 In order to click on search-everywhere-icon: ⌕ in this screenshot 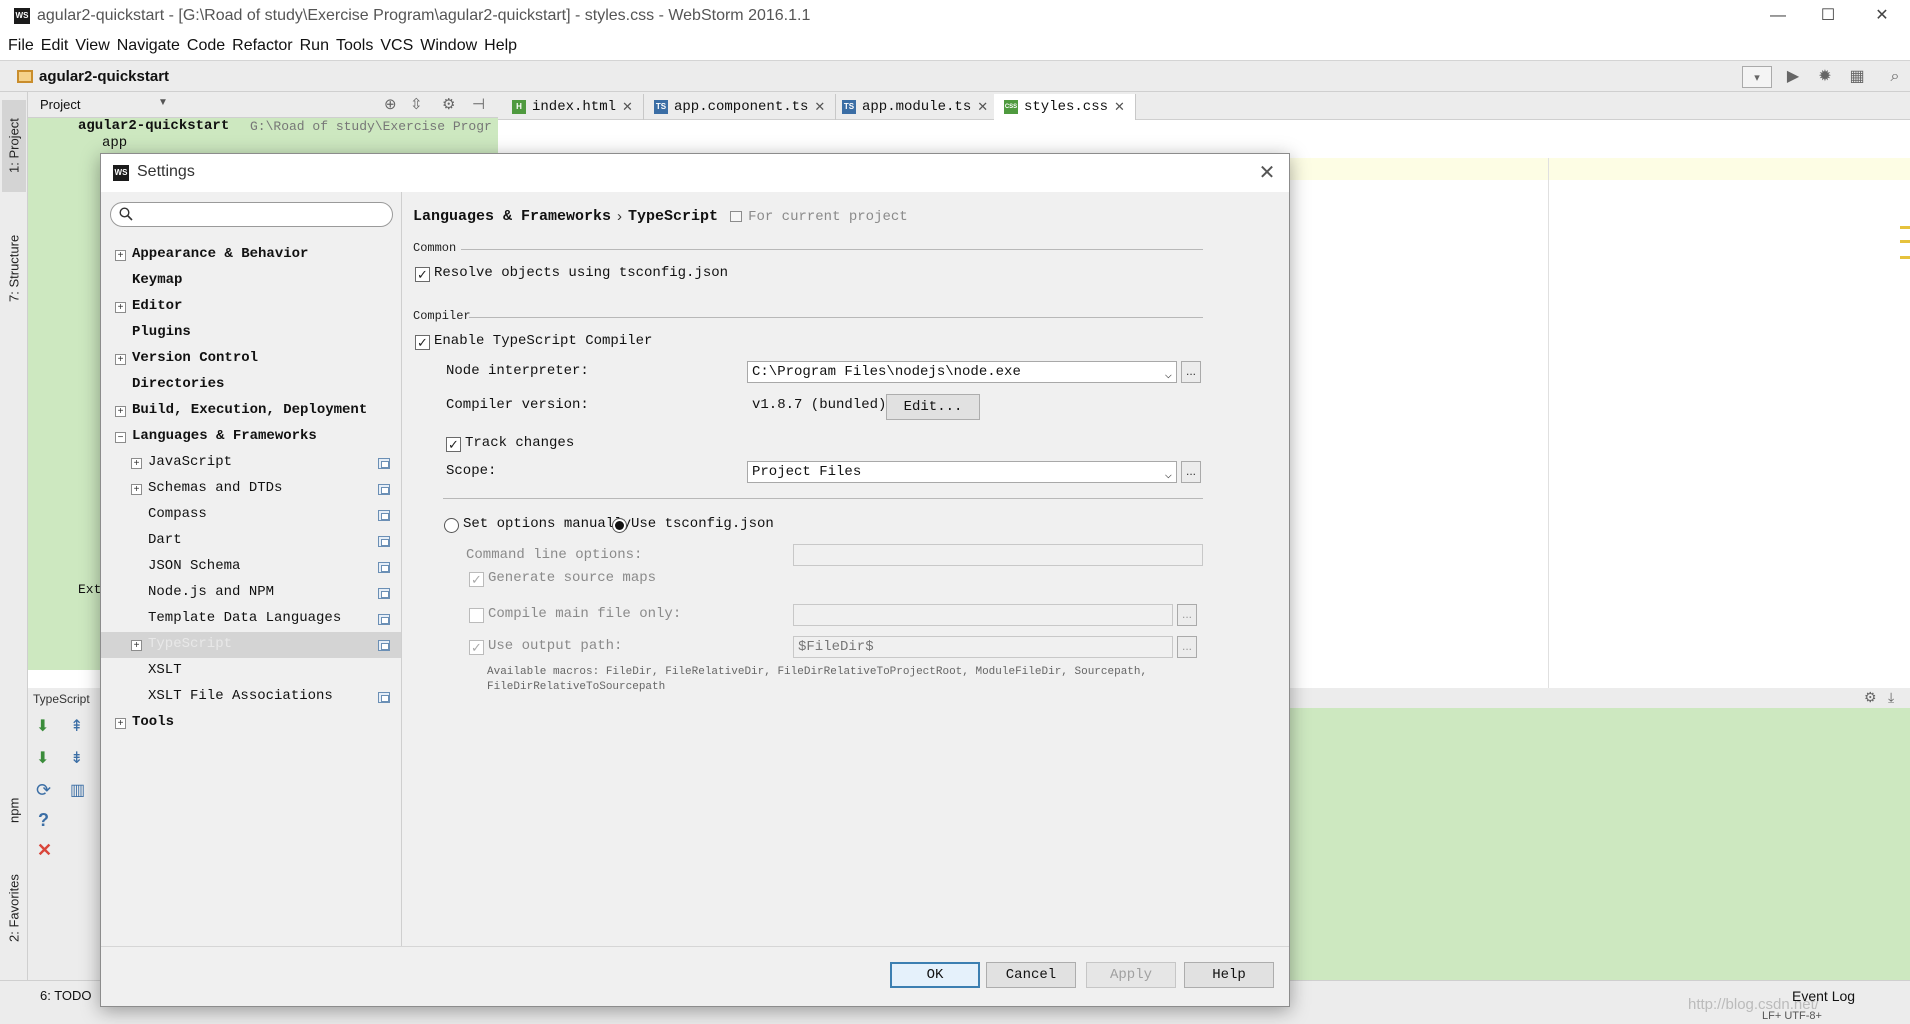, I will do `click(1895, 77)`.